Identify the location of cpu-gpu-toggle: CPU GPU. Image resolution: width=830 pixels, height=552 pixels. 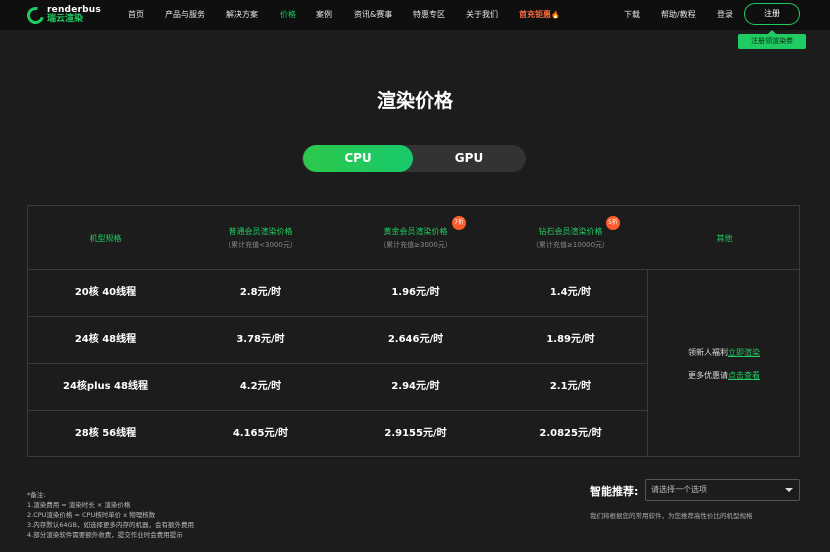
(414, 158).